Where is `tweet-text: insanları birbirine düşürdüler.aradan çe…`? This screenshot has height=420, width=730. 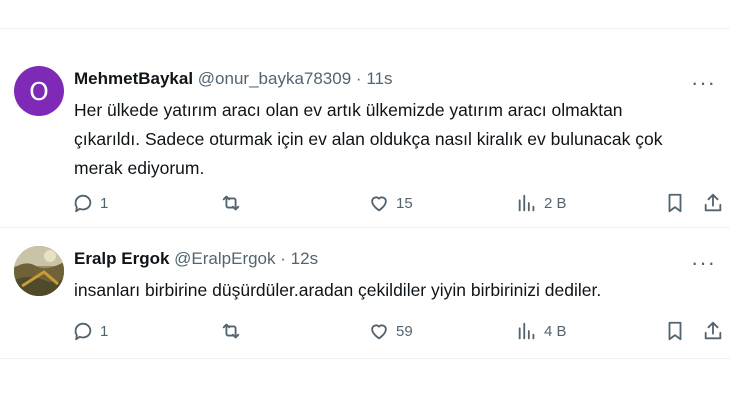
tweet-text: insanları birbirine düşürdüler.aradan çe… is located at coordinates (394, 290).